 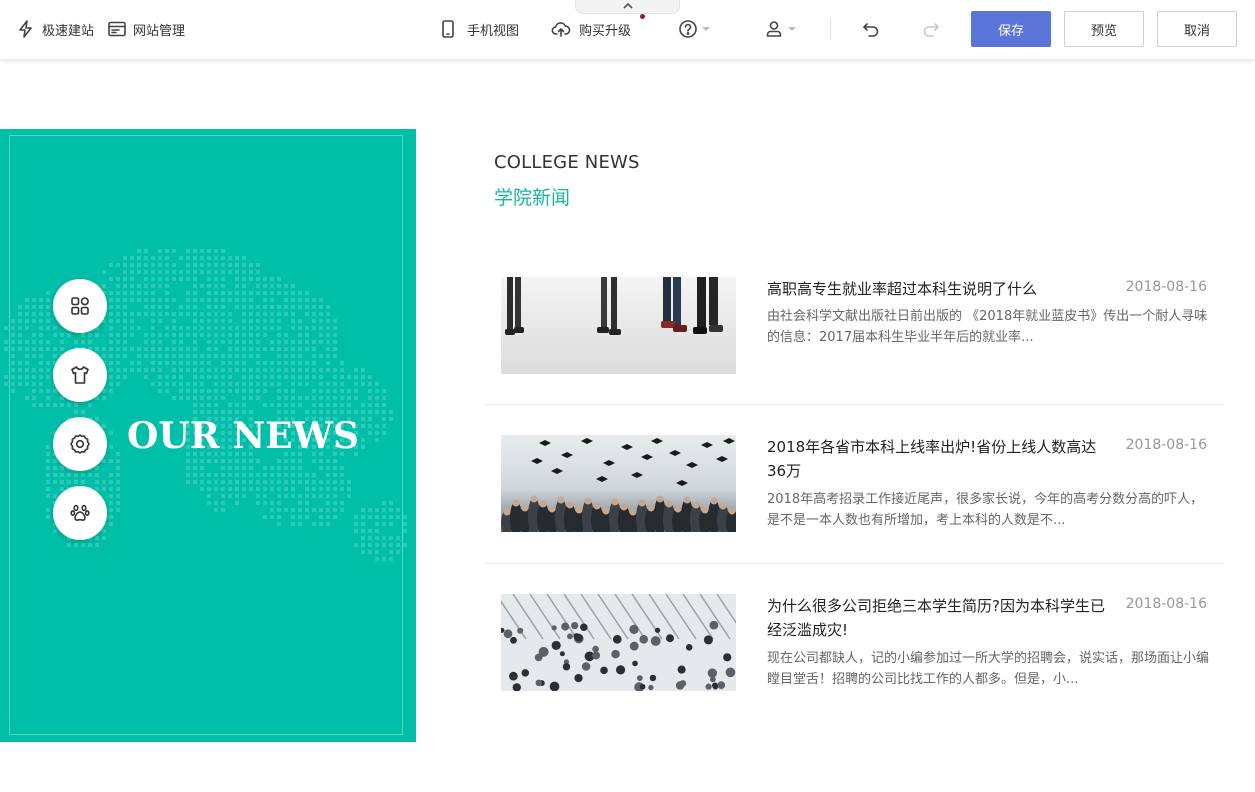 I want to click on notification-dot, so click(x=642, y=16).